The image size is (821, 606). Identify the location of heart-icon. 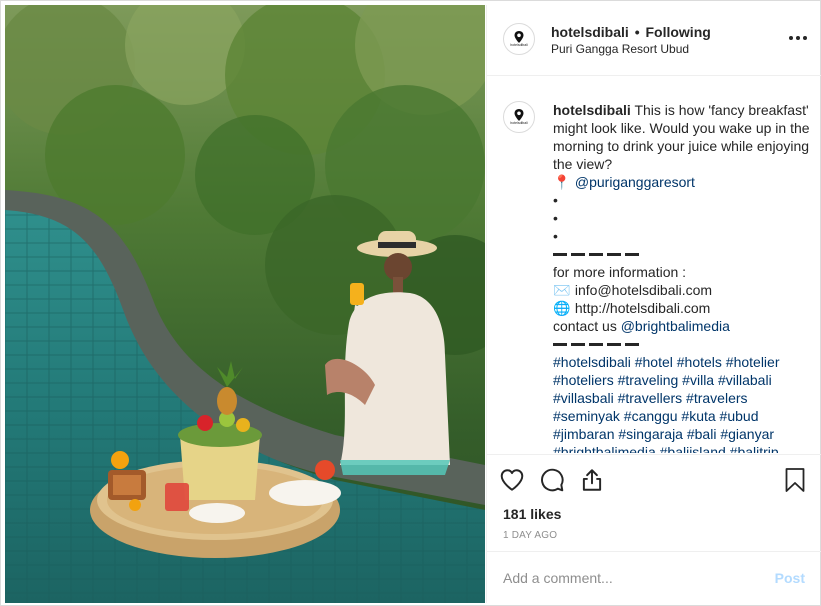
(512, 480).